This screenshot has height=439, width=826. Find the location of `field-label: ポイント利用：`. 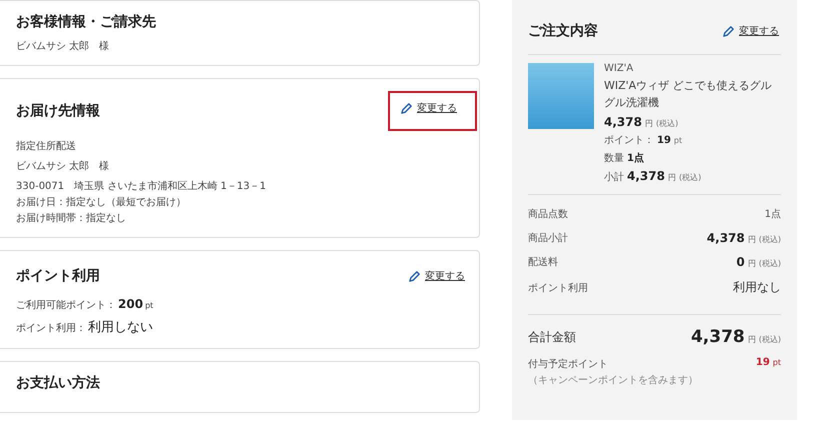

field-label: ポイント利用： is located at coordinates (51, 328).